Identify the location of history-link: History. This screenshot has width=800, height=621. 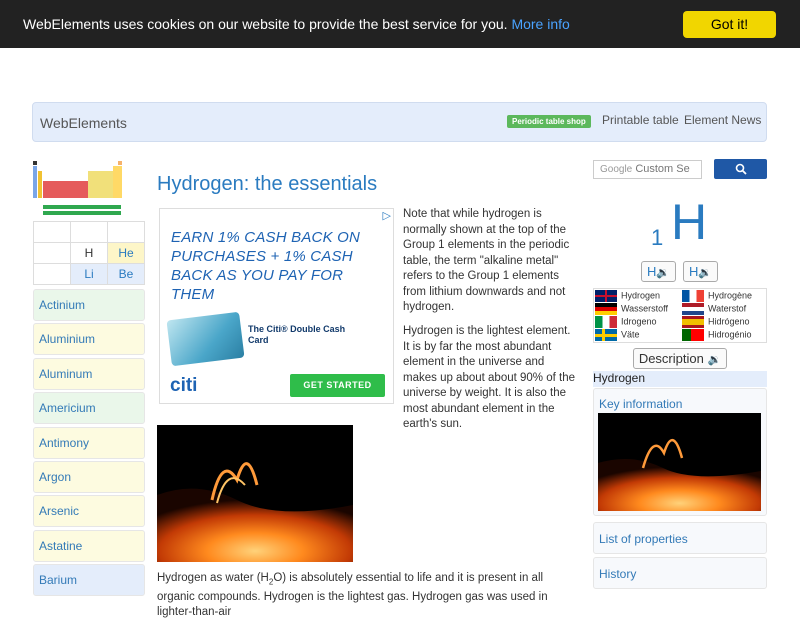
(617, 574).